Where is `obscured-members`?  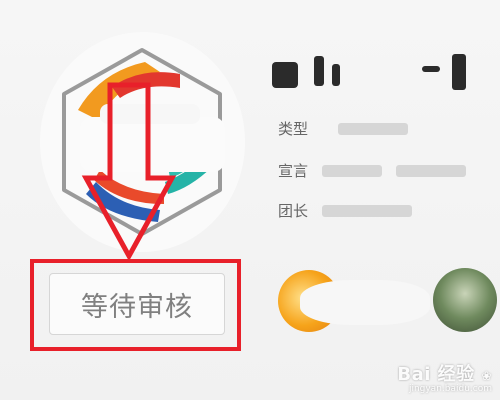 obscured-members is located at coordinates (365, 302).